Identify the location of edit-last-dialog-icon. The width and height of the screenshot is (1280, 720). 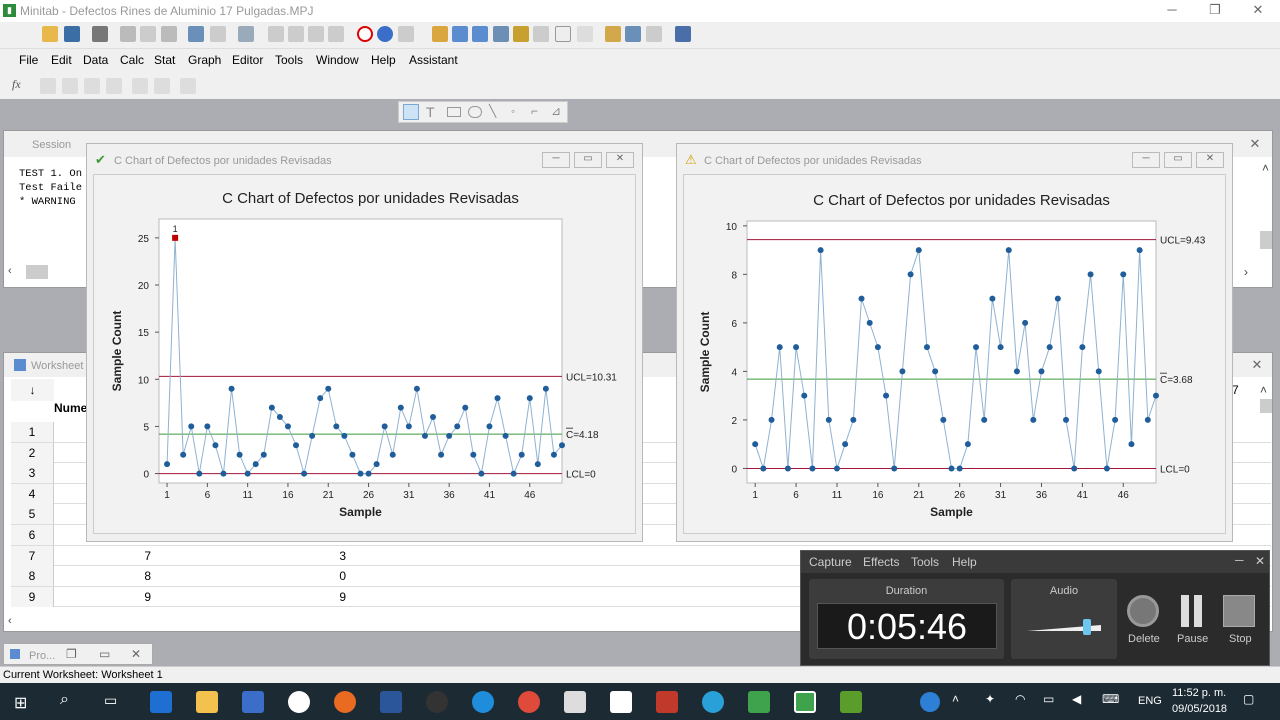
(246, 34).